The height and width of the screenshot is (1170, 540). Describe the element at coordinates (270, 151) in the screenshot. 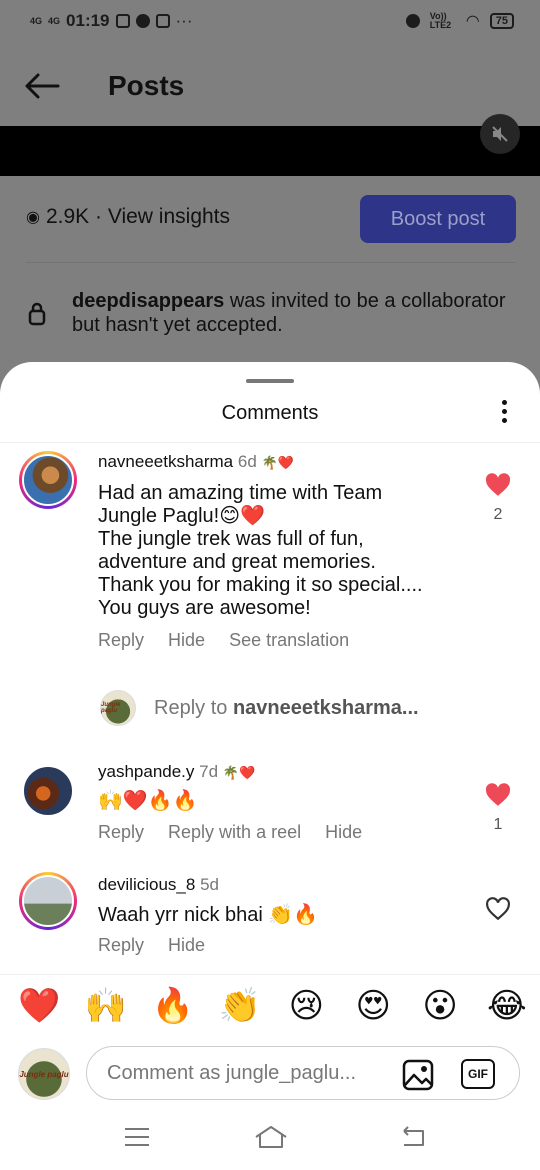

I see `video-preview` at that location.